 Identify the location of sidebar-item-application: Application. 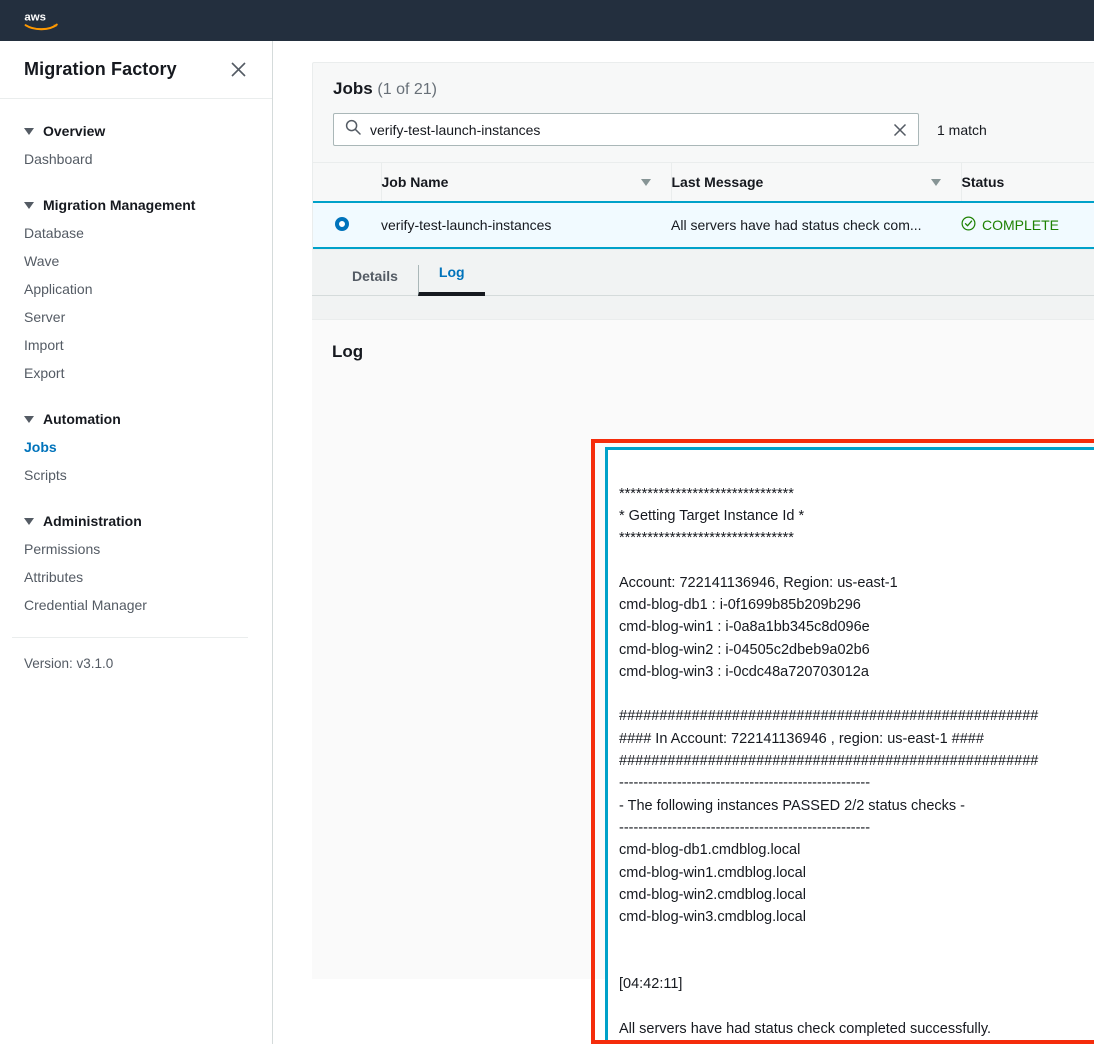
(136, 289).